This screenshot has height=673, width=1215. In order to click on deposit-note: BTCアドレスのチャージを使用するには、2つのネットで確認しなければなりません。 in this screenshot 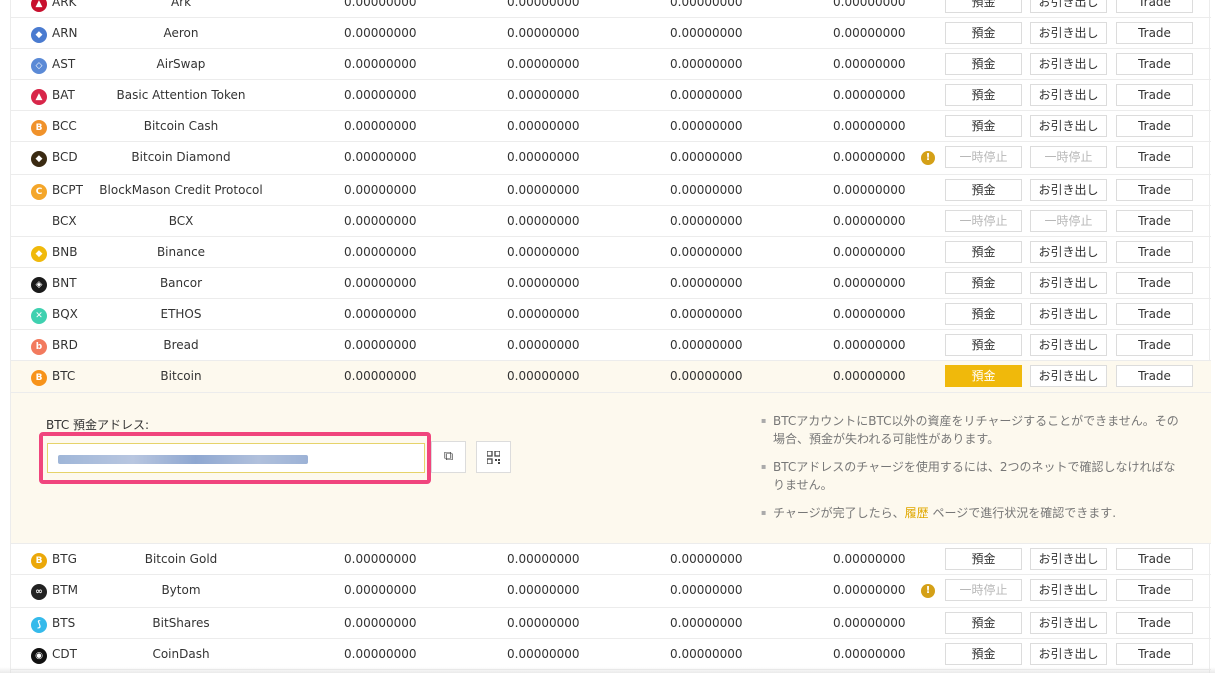, I will do `click(971, 476)`.